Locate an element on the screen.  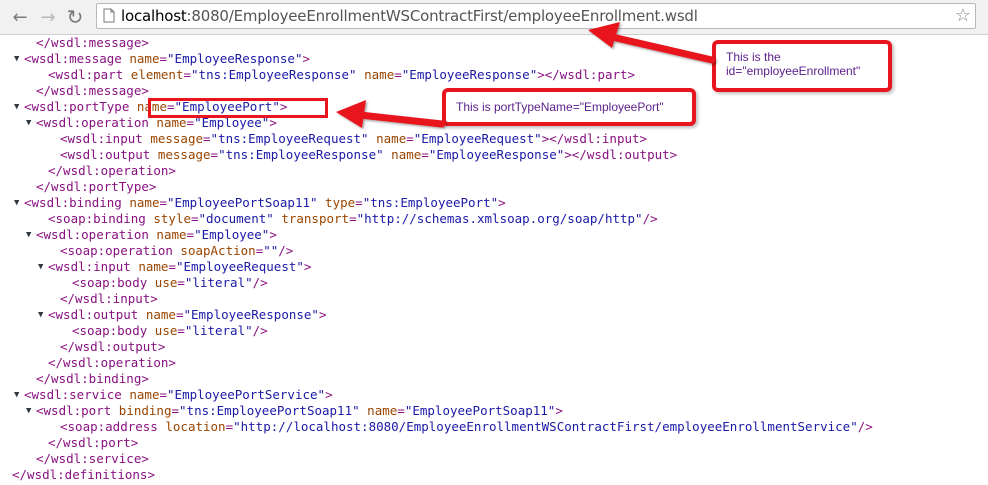
annotation-arrows is located at coordinates (526, 75).